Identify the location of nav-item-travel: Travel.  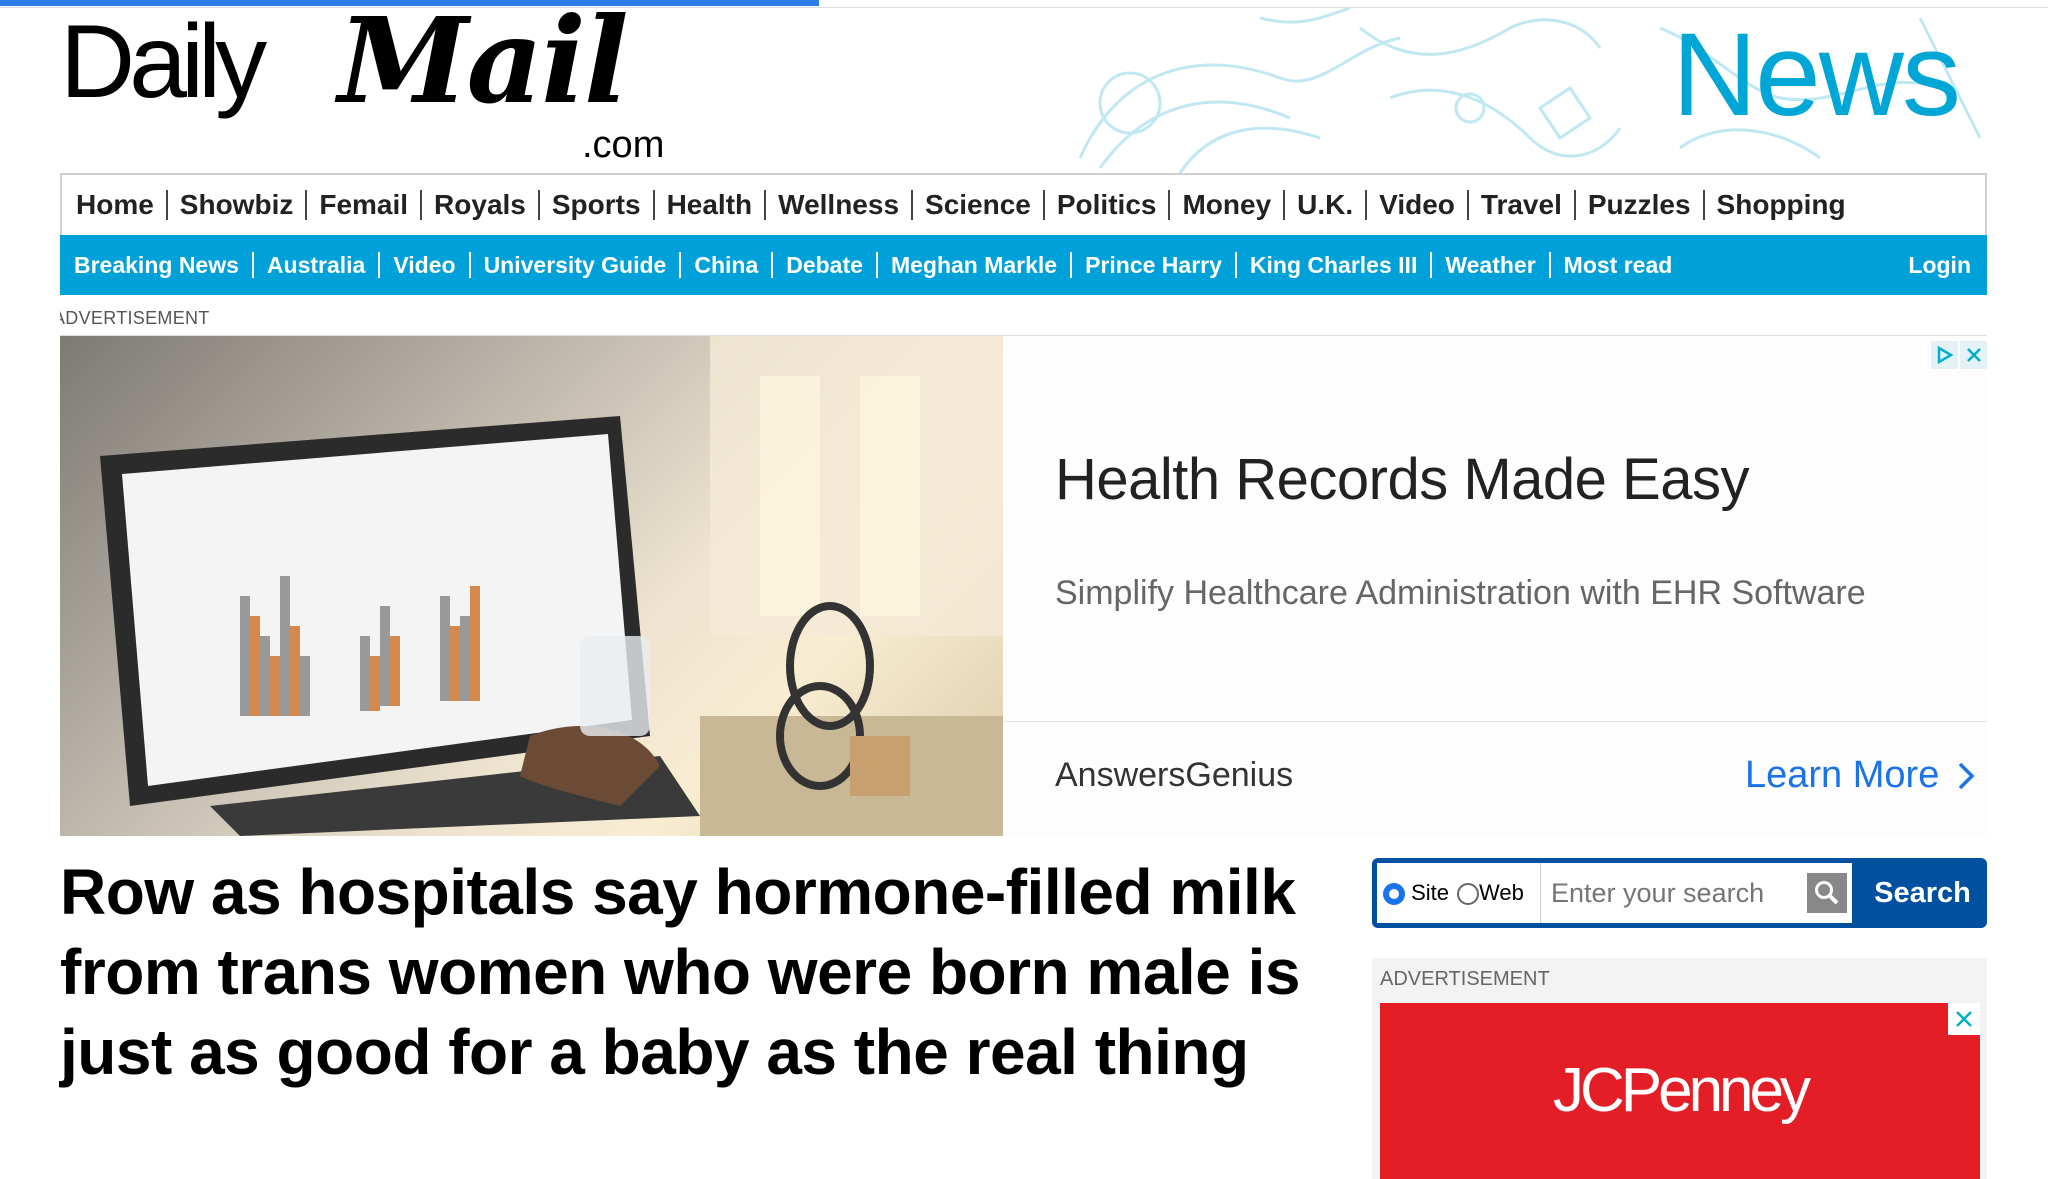
(1522, 205).